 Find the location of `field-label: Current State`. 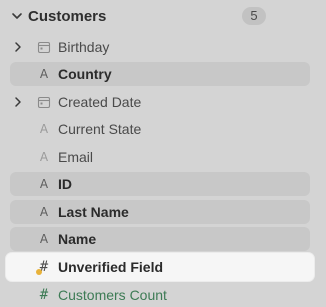

field-label: Current State is located at coordinates (100, 129).